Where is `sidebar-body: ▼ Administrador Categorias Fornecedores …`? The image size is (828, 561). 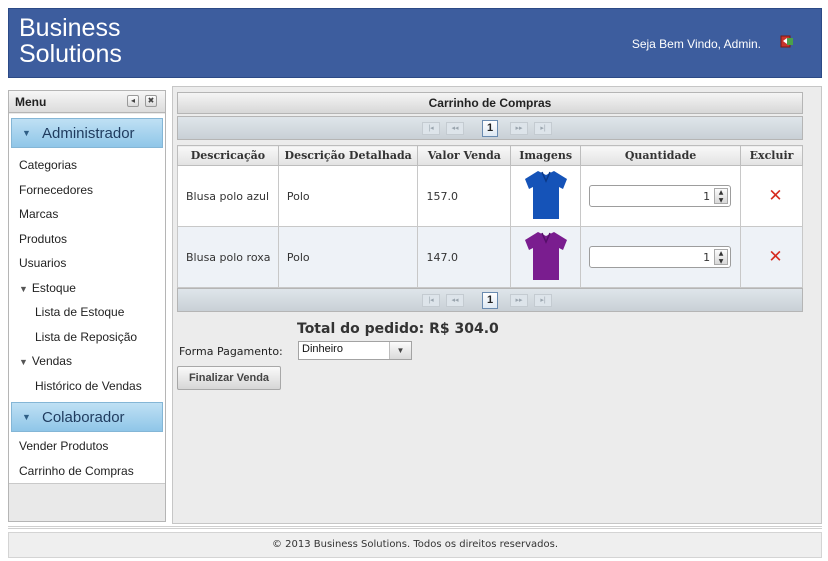 sidebar-body: ▼ Administrador Categorias Fornecedores … is located at coordinates (87, 299).